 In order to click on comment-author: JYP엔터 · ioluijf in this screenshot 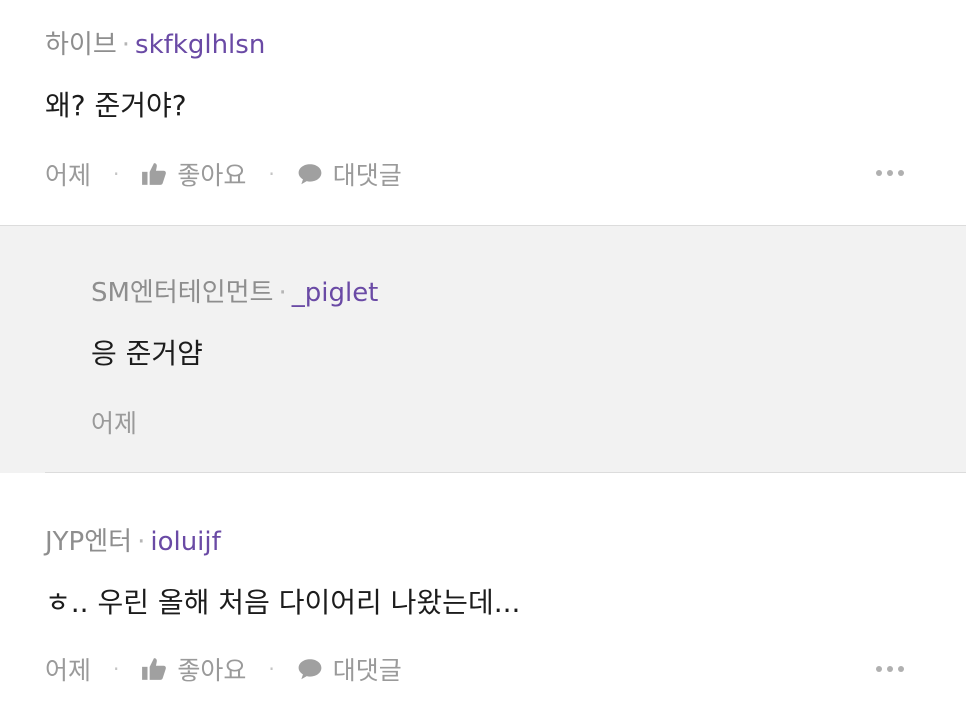, I will do `click(133, 539)`.